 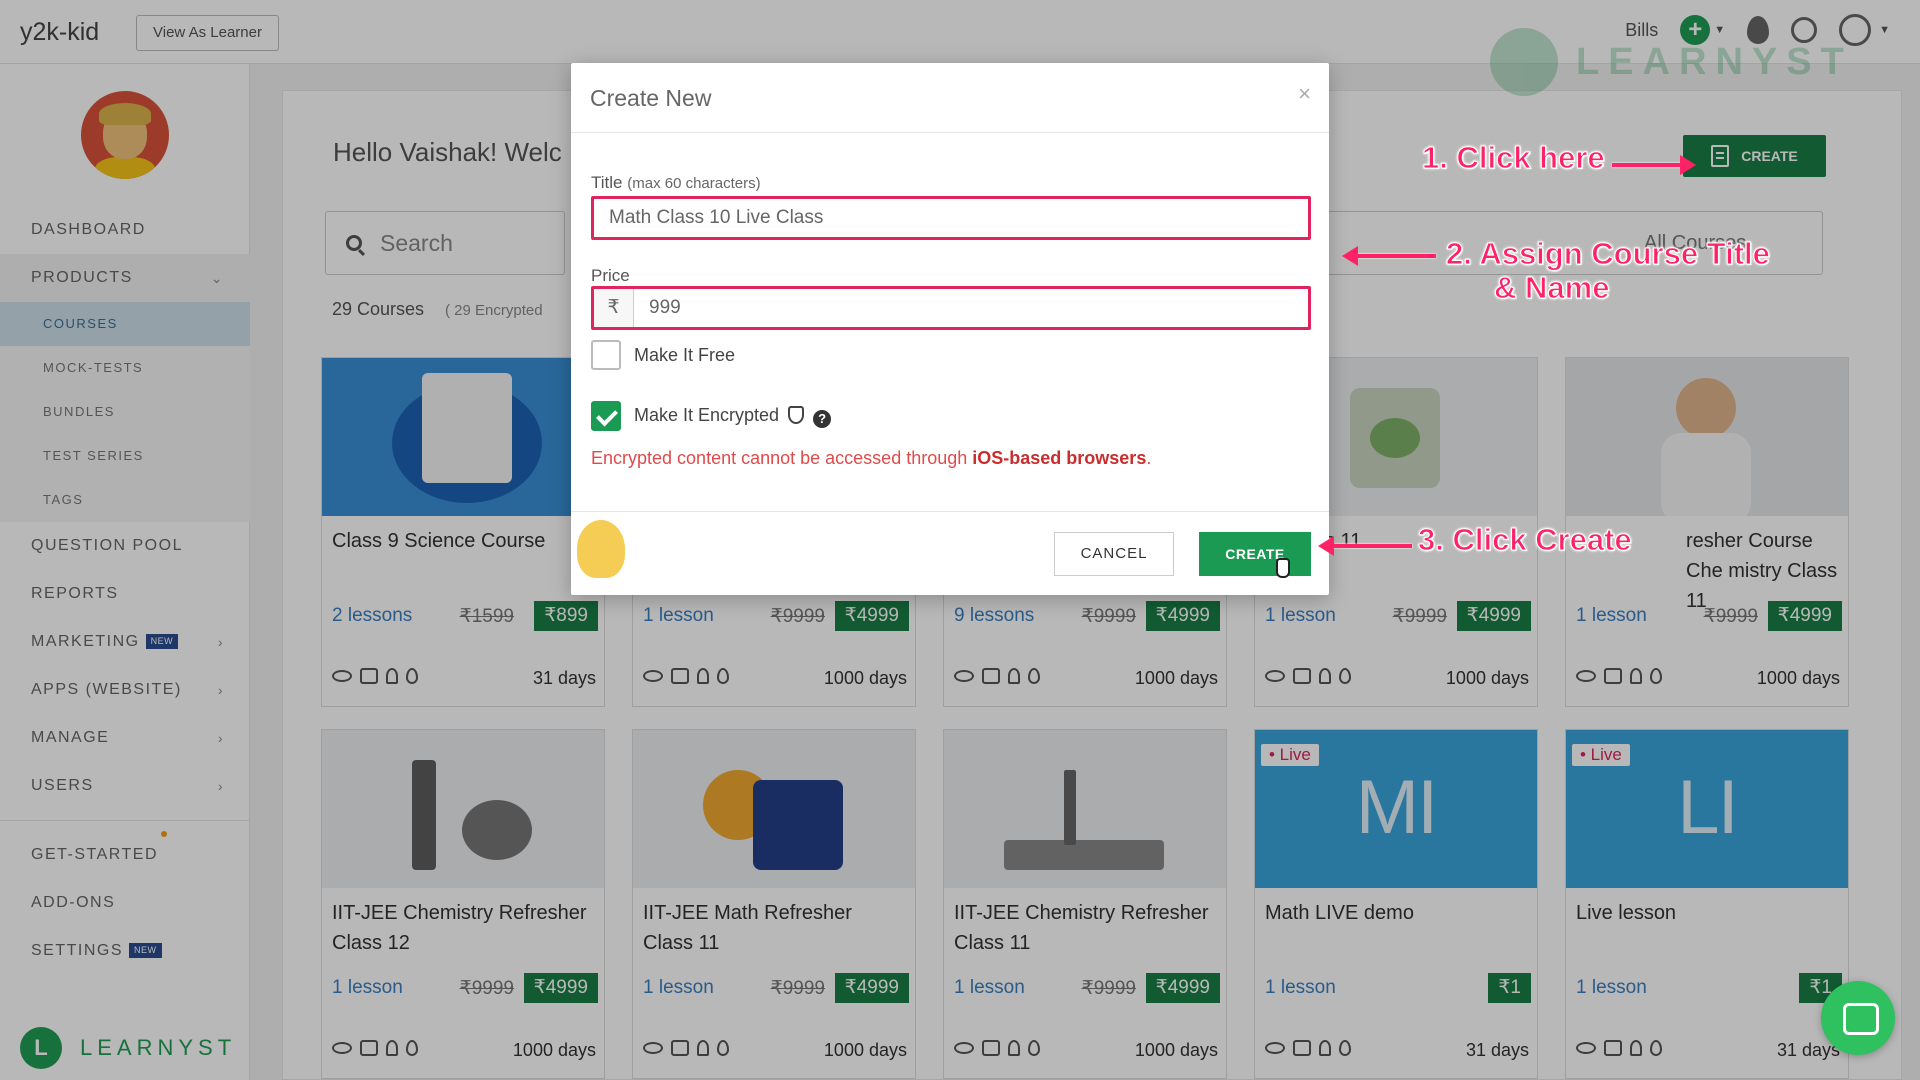 What do you see at coordinates (601, 549) in the screenshot?
I see `pointing-hand-icon` at bounding box center [601, 549].